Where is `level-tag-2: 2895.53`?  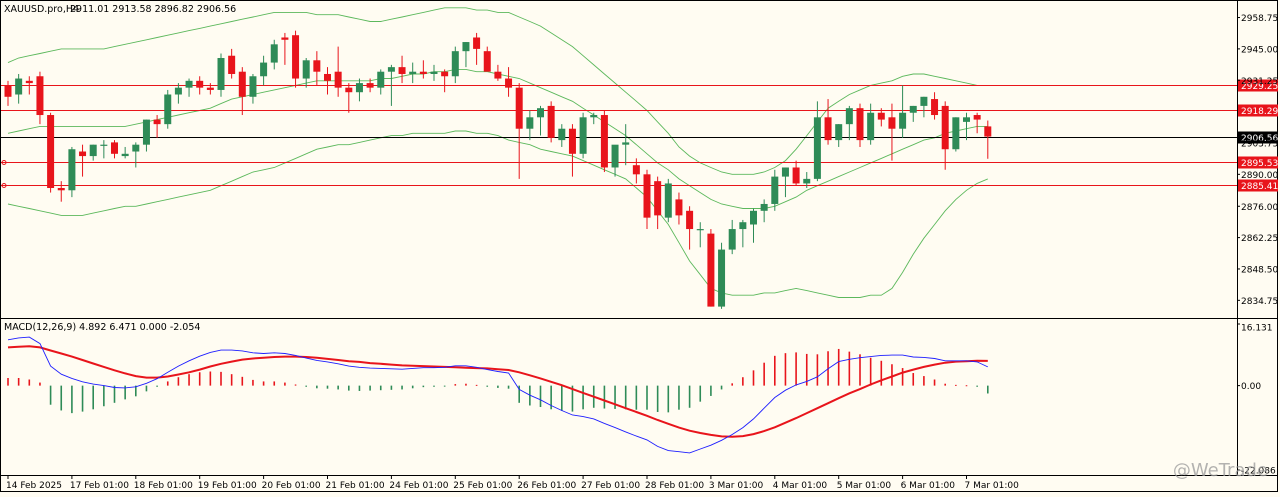
level-tag-2: 2895.53 is located at coordinates (1259, 164).